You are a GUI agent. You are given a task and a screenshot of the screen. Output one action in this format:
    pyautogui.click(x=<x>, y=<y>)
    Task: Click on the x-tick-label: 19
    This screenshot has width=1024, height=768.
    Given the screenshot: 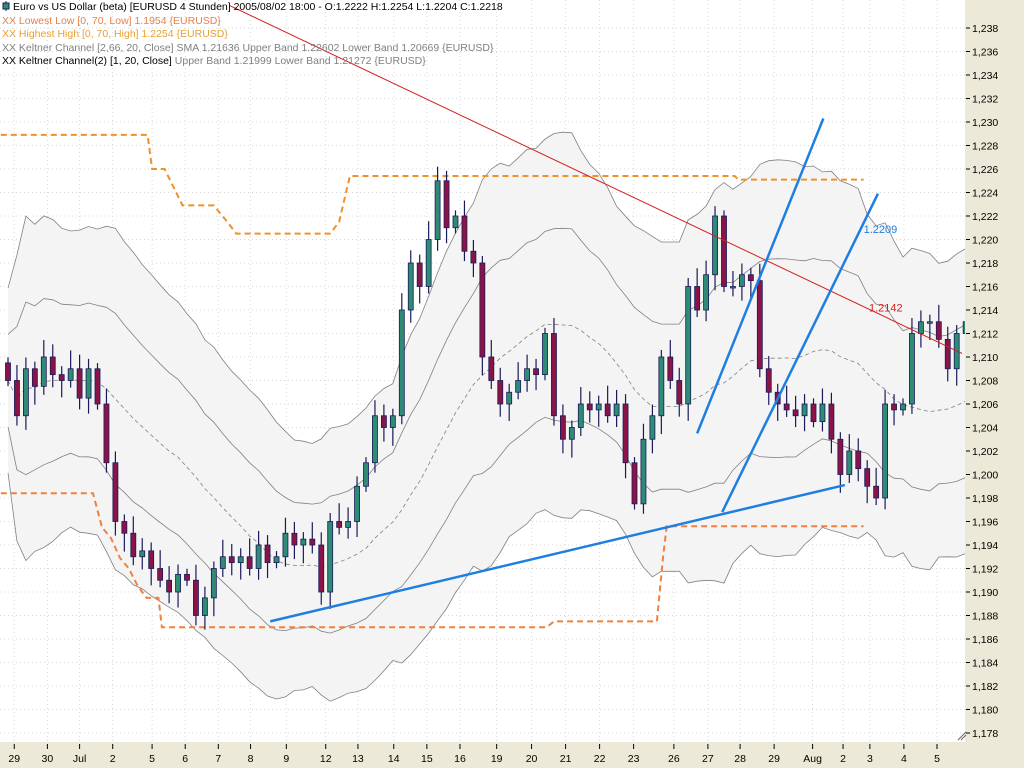 What is the action you would take?
    pyautogui.click(x=497, y=759)
    